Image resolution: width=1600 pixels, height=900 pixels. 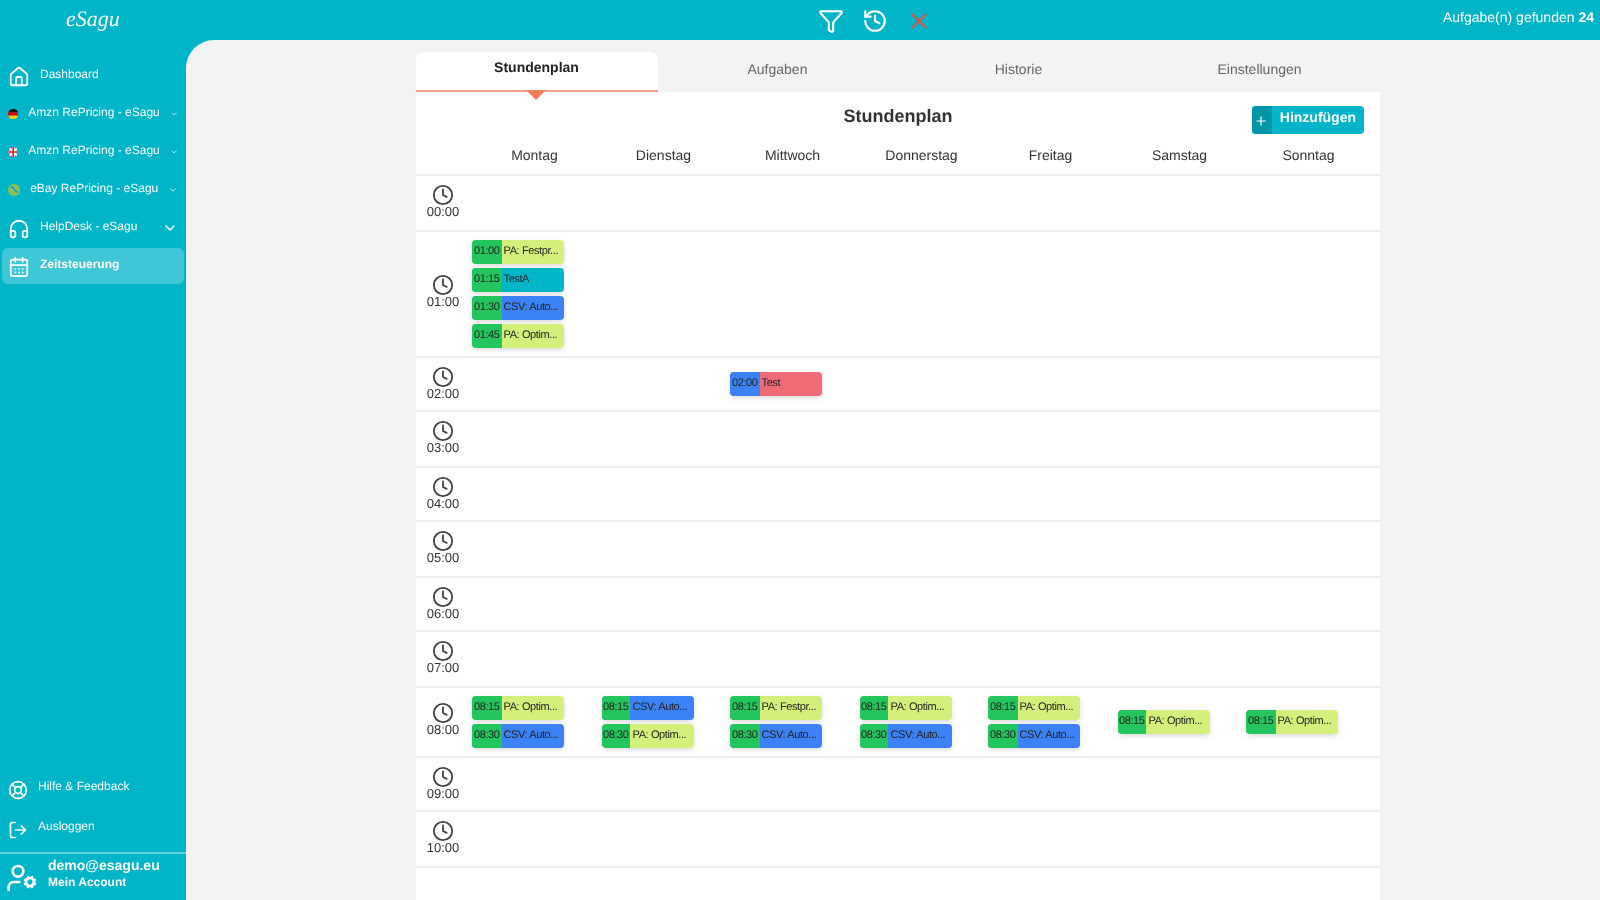 What do you see at coordinates (93, 20) in the screenshot?
I see `logo: eSagu` at bounding box center [93, 20].